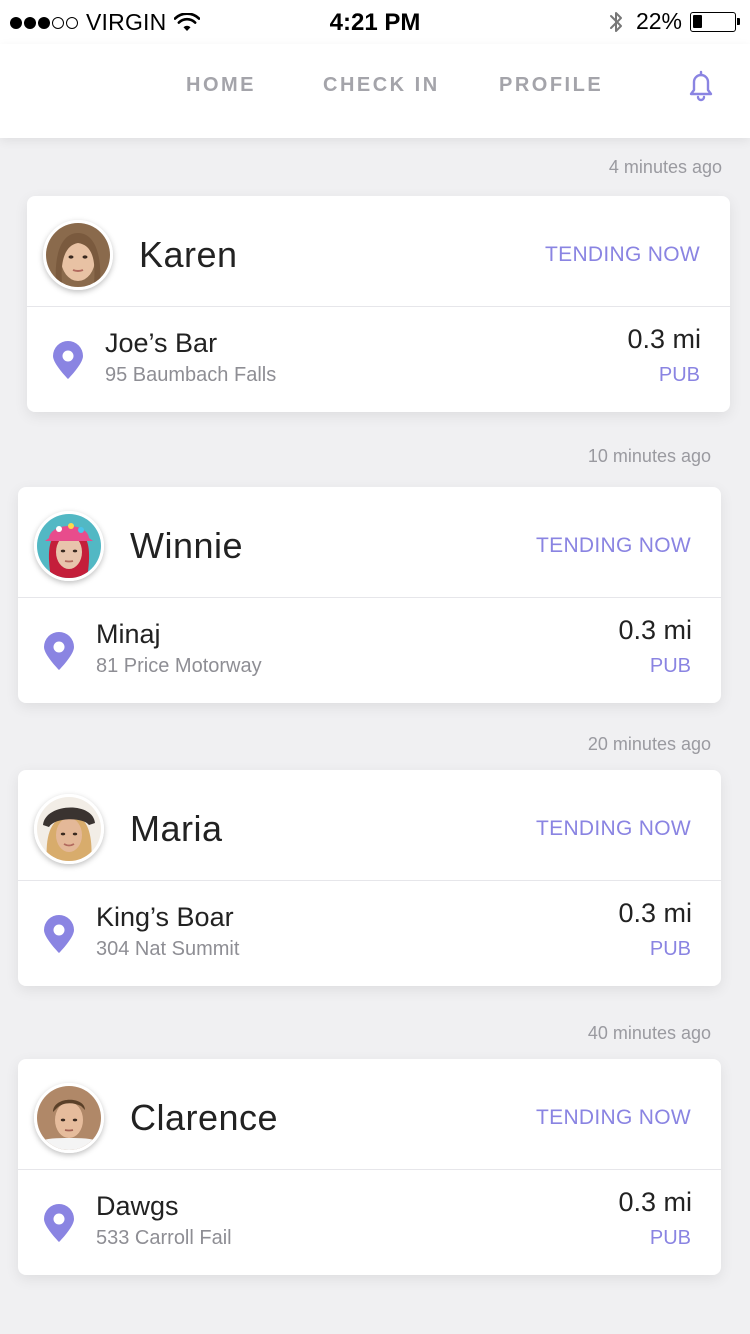 This screenshot has height=1334, width=750. What do you see at coordinates (165, 917) in the screenshot?
I see `venue-name: King’s Boar` at bounding box center [165, 917].